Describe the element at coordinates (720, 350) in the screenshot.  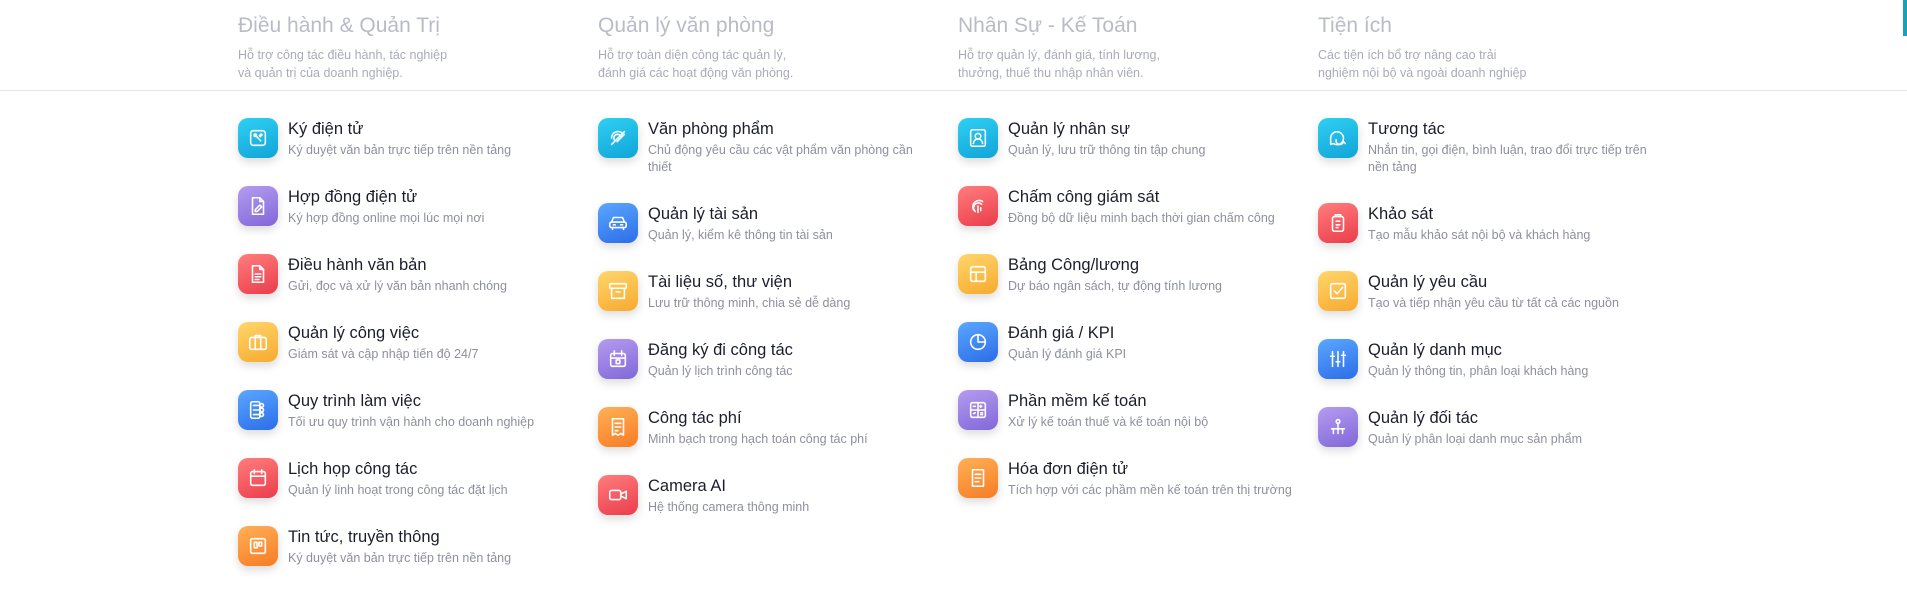
I see `feature-title: Đăng ký đi công tác` at that location.